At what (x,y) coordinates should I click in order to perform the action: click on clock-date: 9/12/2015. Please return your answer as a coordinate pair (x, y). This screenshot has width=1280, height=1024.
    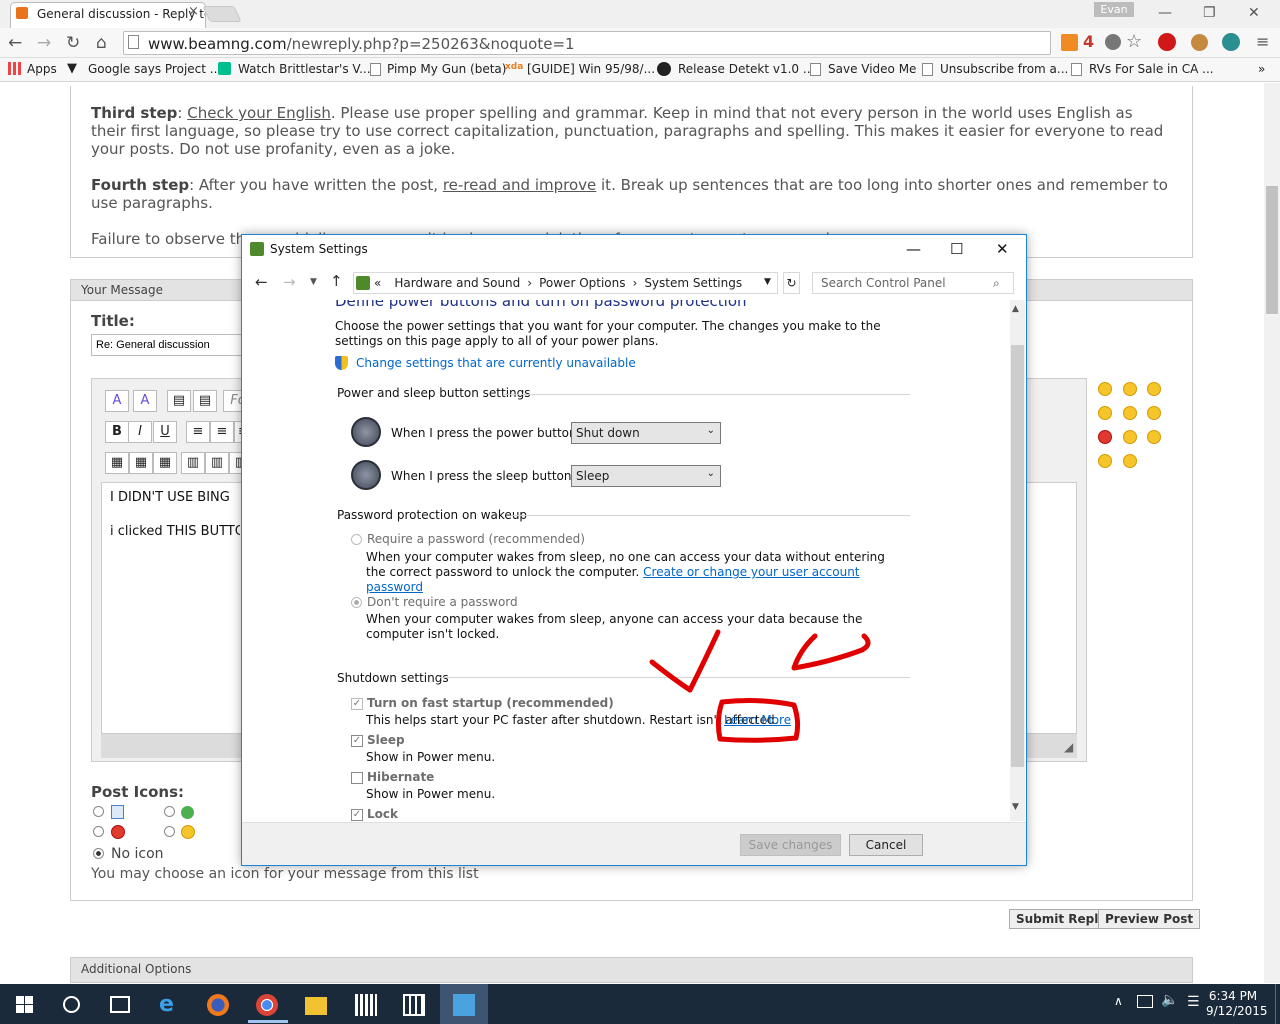
    Looking at the image, I should click on (1237, 1011).